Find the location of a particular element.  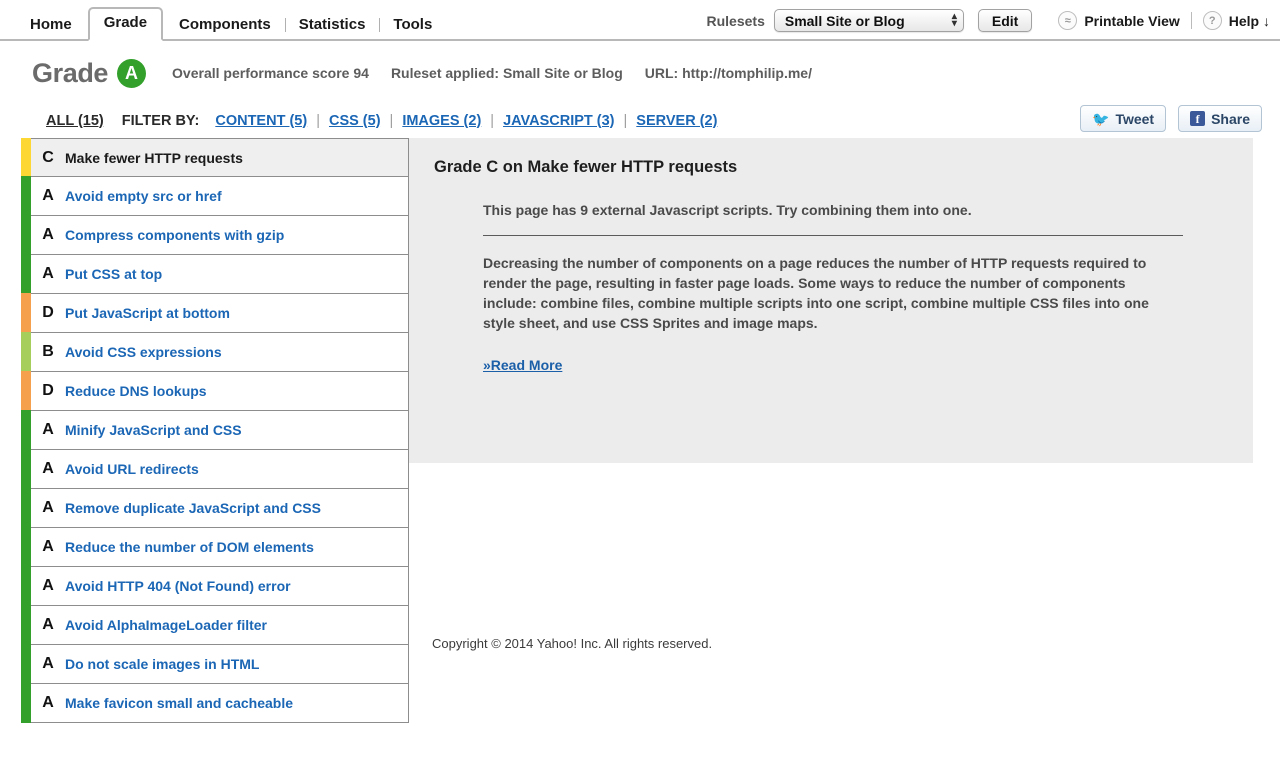

rule-row: A Avoid URL redirects is located at coordinates (215, 469).